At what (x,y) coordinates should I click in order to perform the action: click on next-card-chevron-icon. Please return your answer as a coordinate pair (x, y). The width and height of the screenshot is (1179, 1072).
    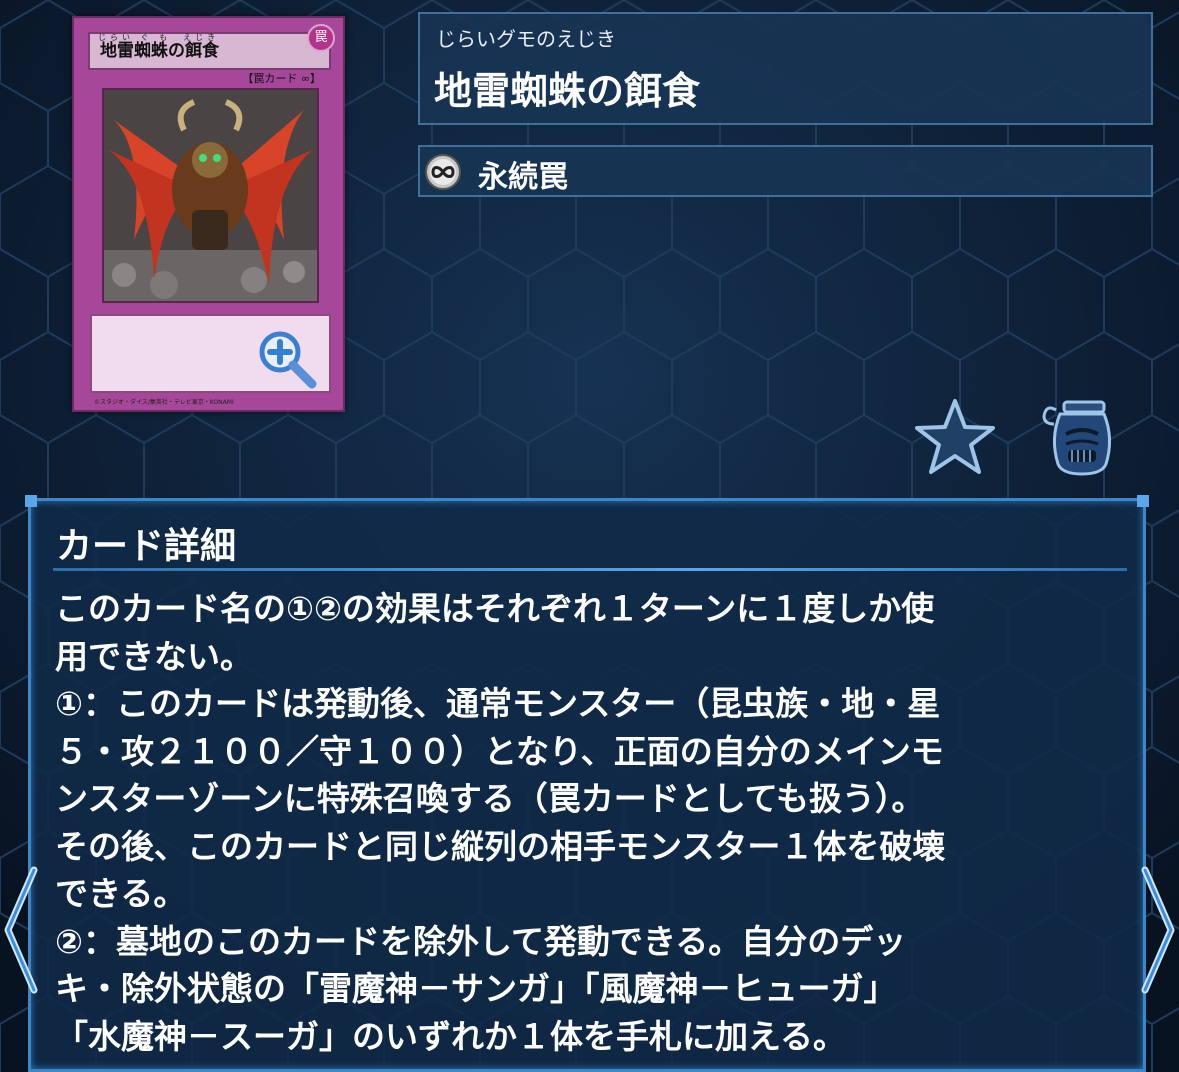
    Looking at the image, I should click on (1157, 930).